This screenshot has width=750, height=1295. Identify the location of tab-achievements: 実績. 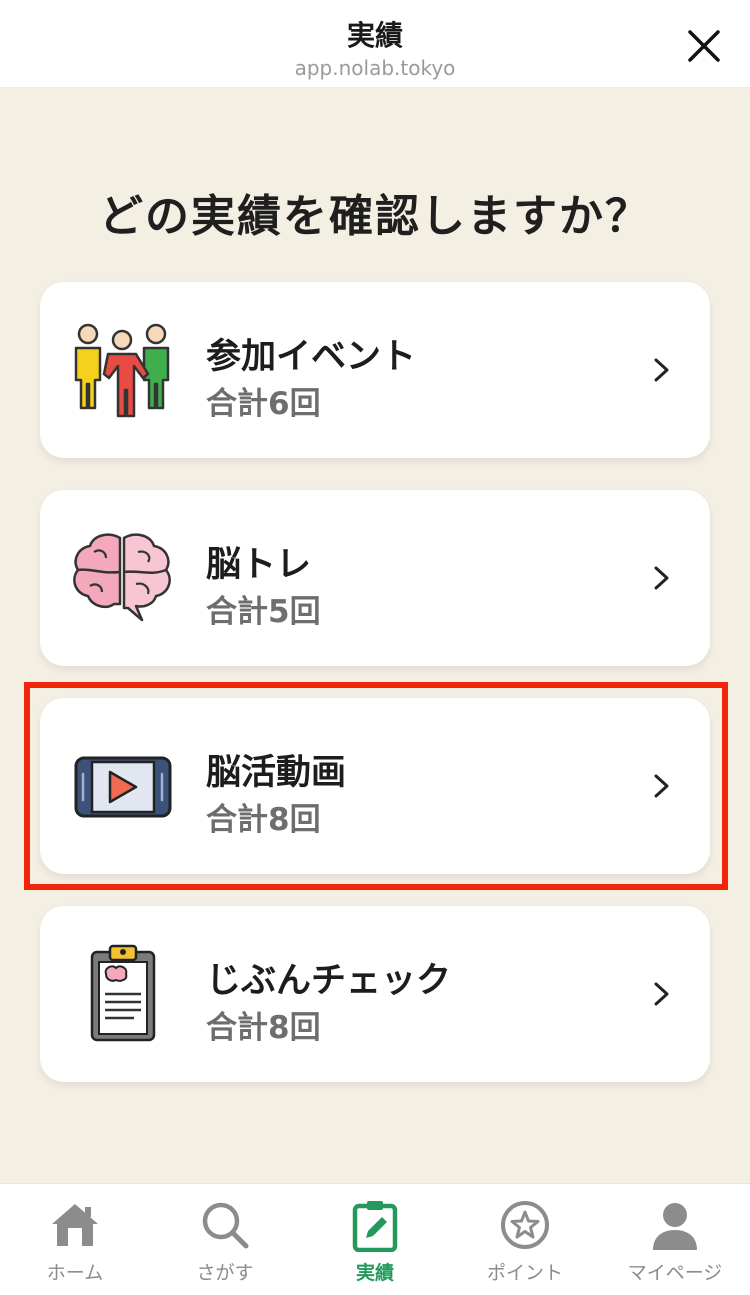
(375, 1239).